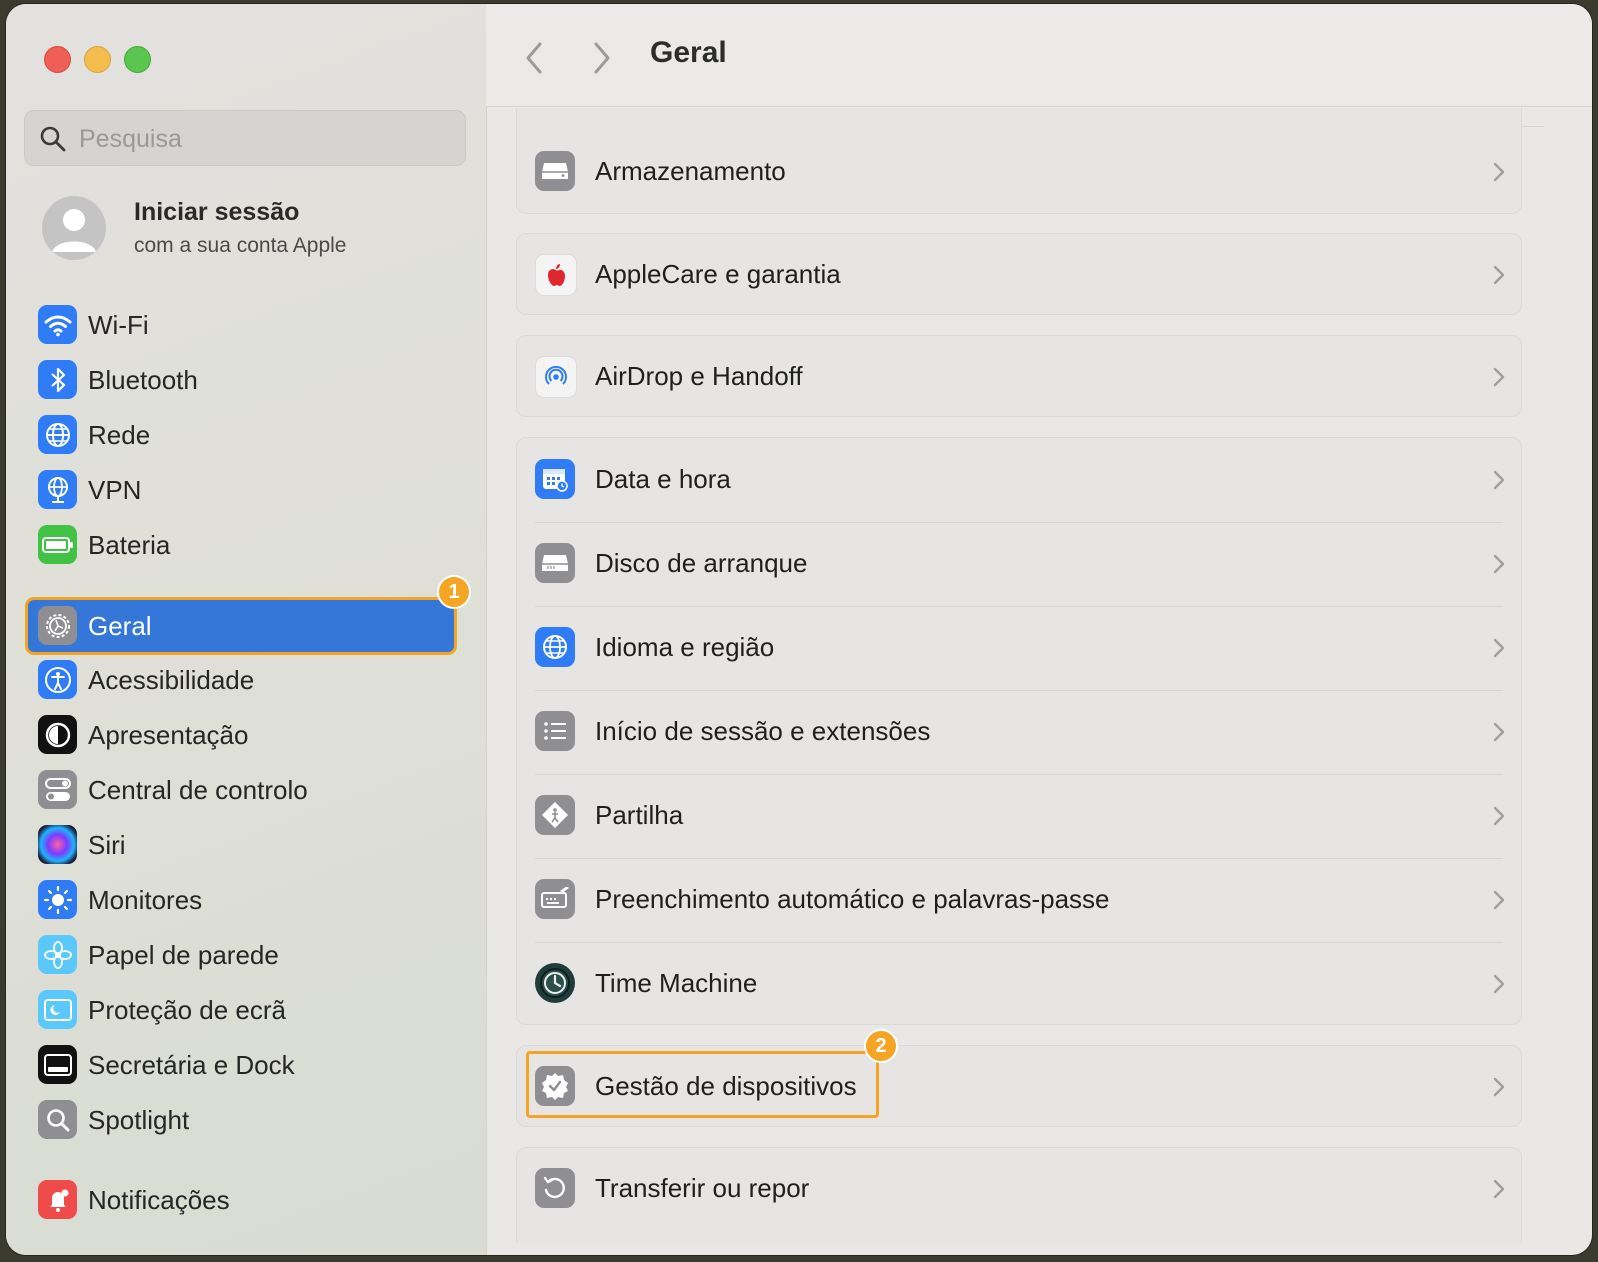 The height and width of the screenshot is (1262, 1598). What do you see at coordinates (1039, 55) in the screenshot?
I see `toolbar: Geral` at bounding box center [1039, 55].